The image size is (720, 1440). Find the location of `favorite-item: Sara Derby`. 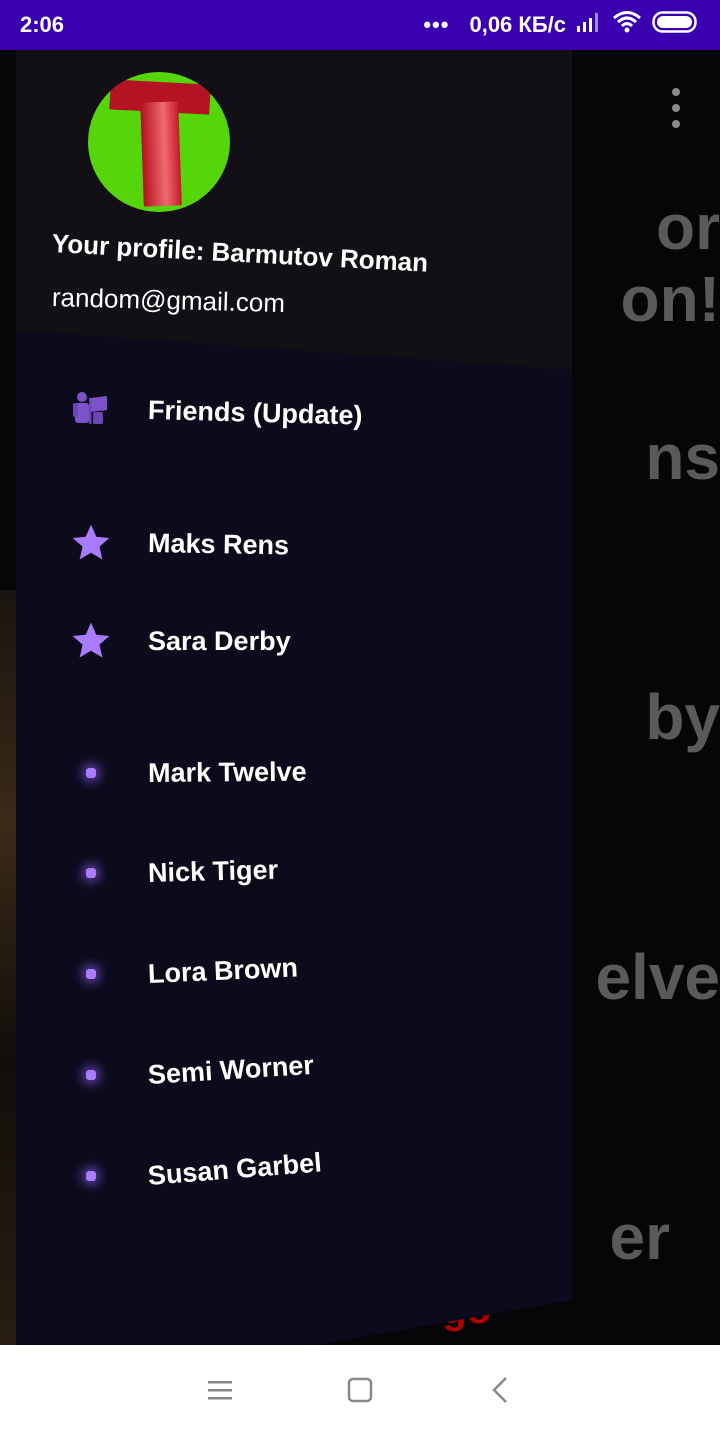

favorite-item: Sara Derby is located at coordinates (294, 641).